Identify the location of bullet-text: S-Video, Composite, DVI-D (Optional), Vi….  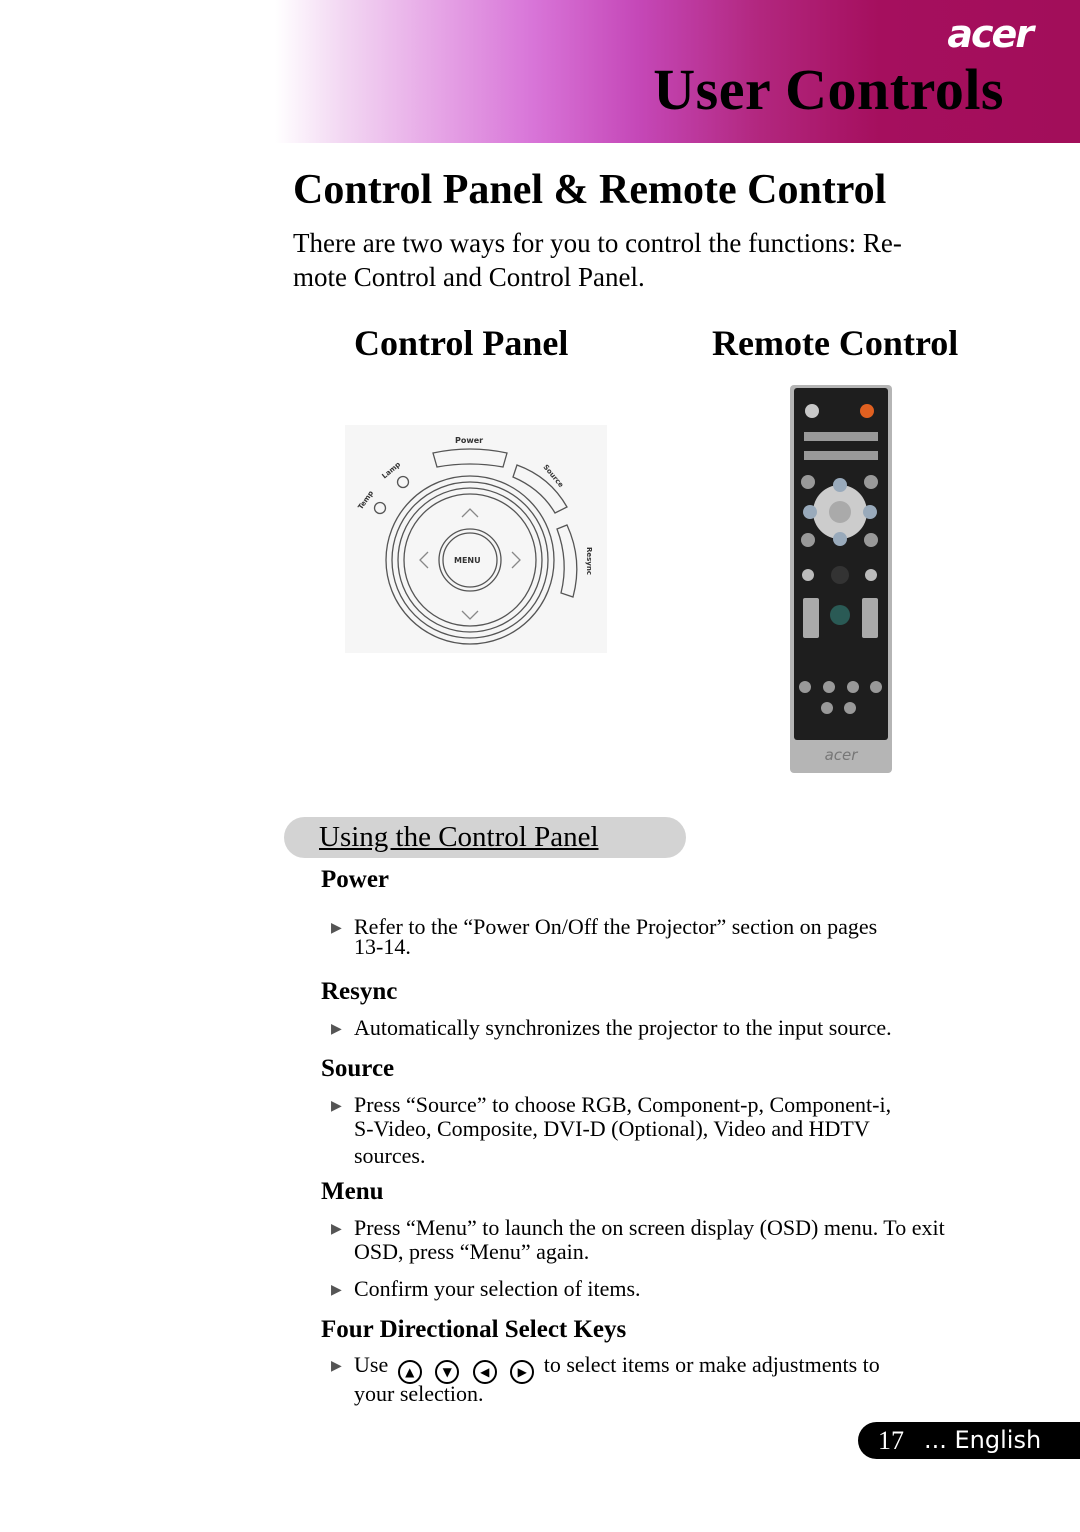
(612, 1128).